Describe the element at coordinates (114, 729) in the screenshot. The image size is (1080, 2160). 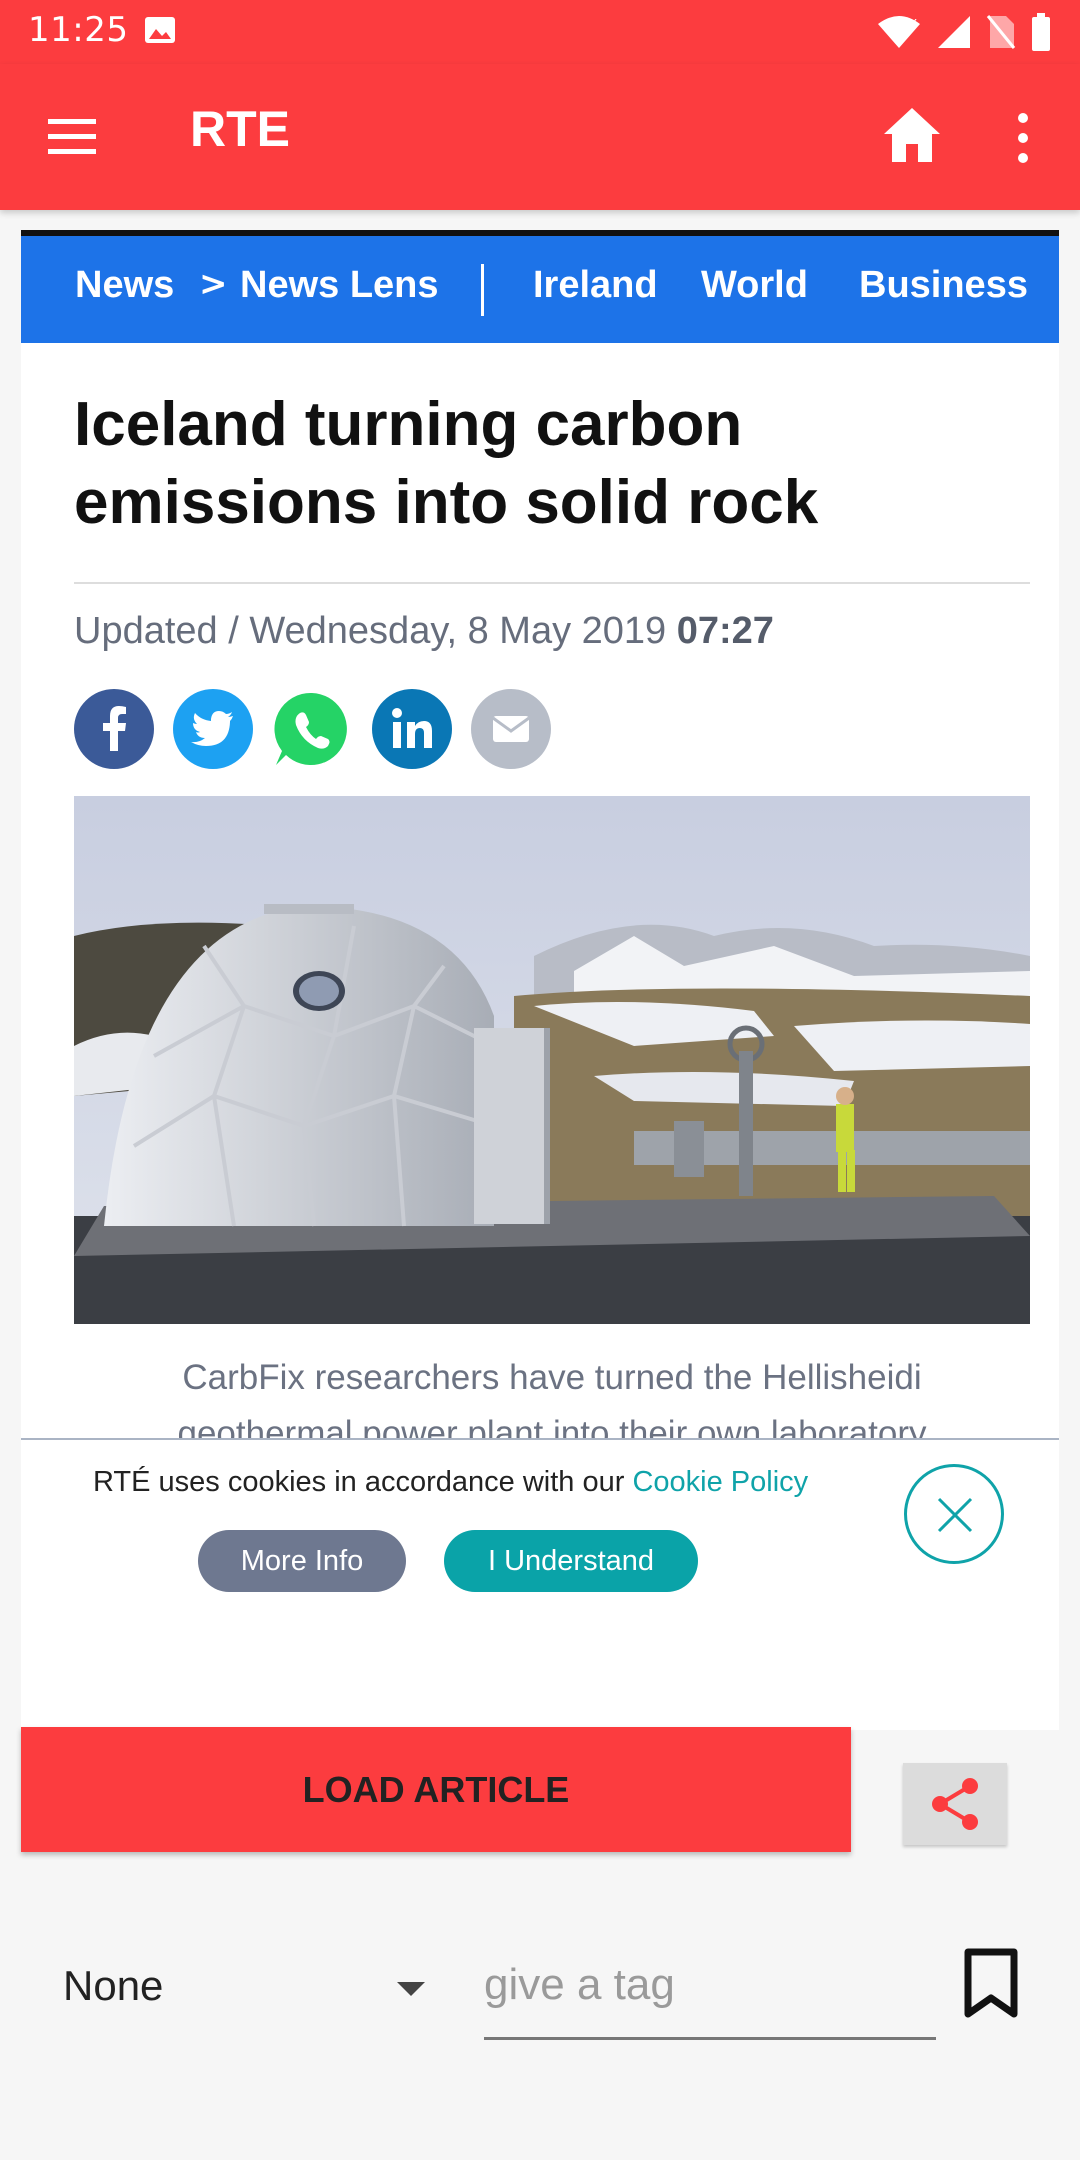
I see `facebook-icon` at that location.